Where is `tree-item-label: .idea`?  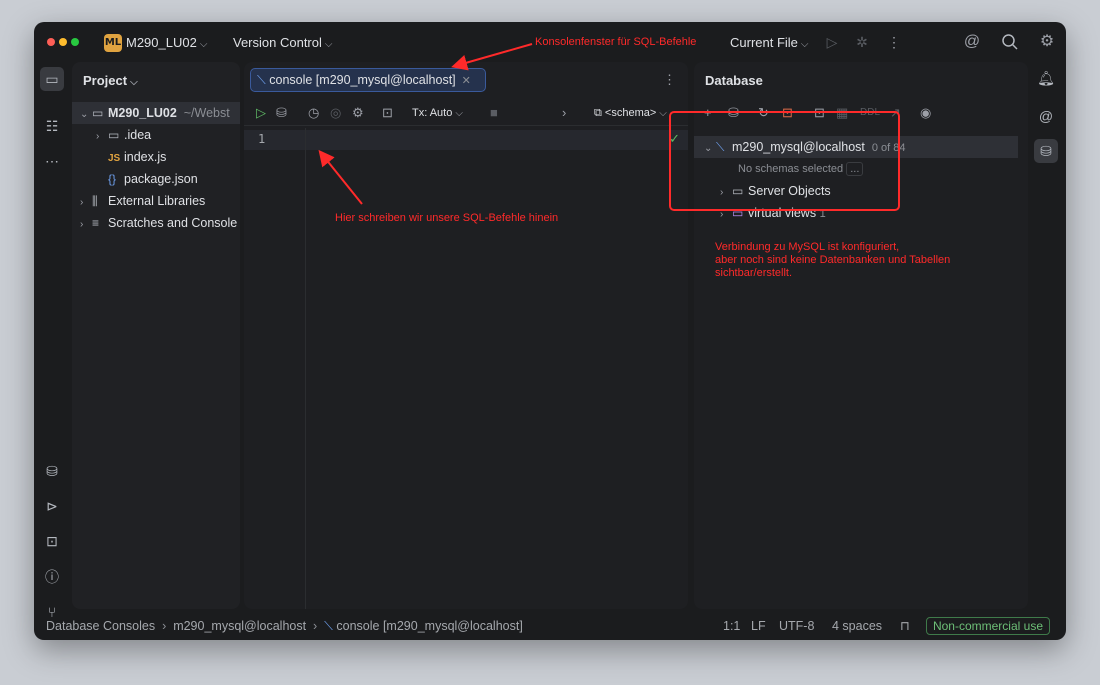
tree-item-label: .idea is located at coordinates (138, 135).